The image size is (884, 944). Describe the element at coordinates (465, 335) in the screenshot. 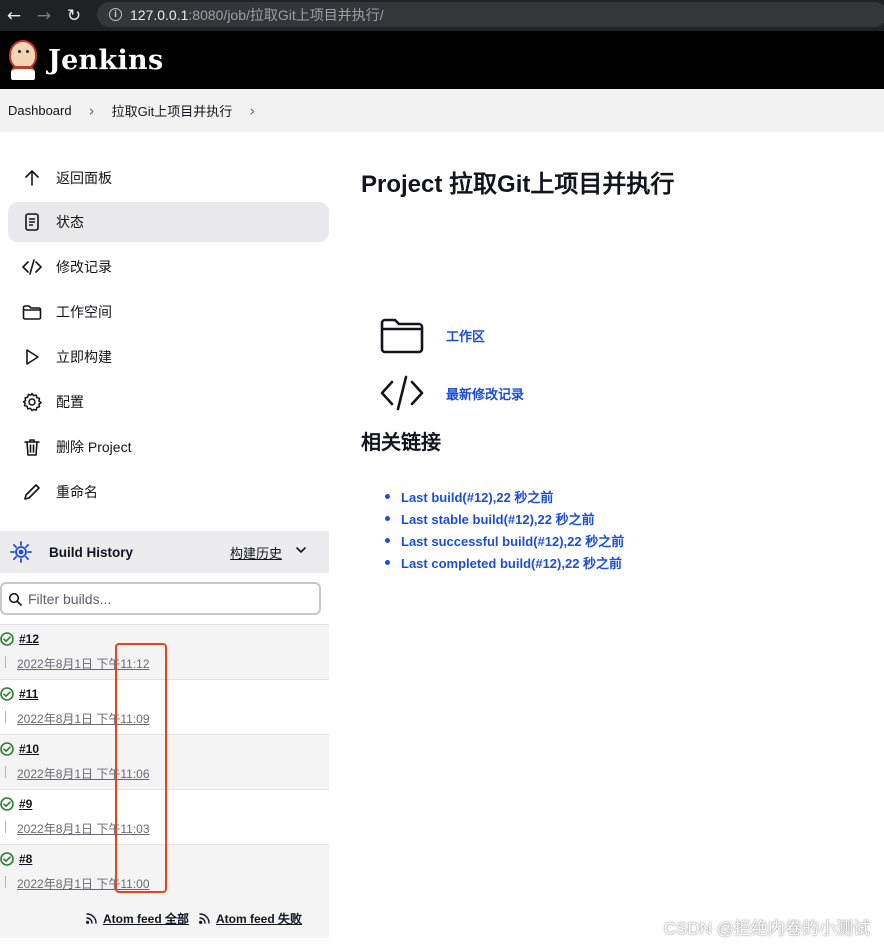

I see `workspace-link-label: 工作区` at that location.